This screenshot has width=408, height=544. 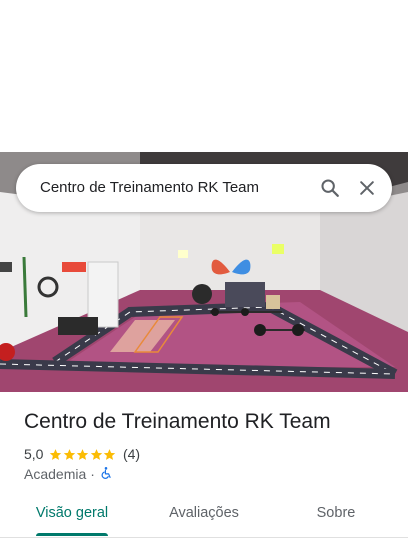 I want to click on place-title: Centro de Treinamento RK Team, so click(x=177, y=421).